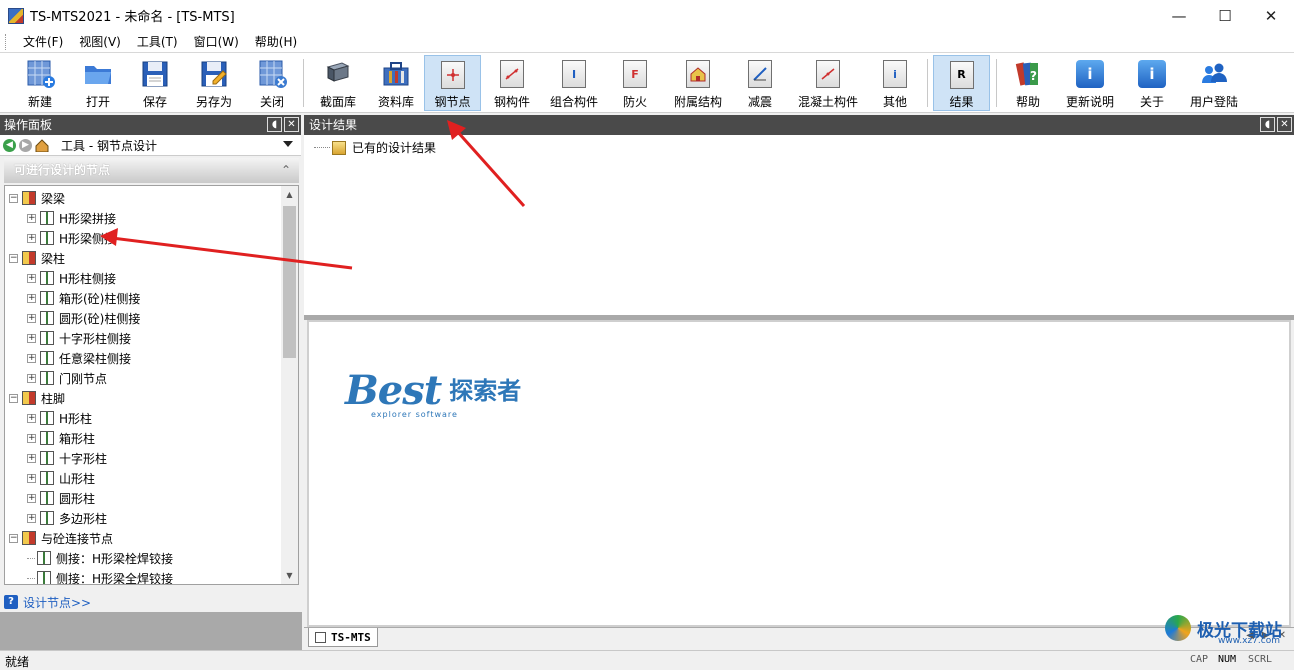  Describe the element at coordinates (71, 238) in the screenshot. I see `tree-item: + H形梁侧接` at that location.